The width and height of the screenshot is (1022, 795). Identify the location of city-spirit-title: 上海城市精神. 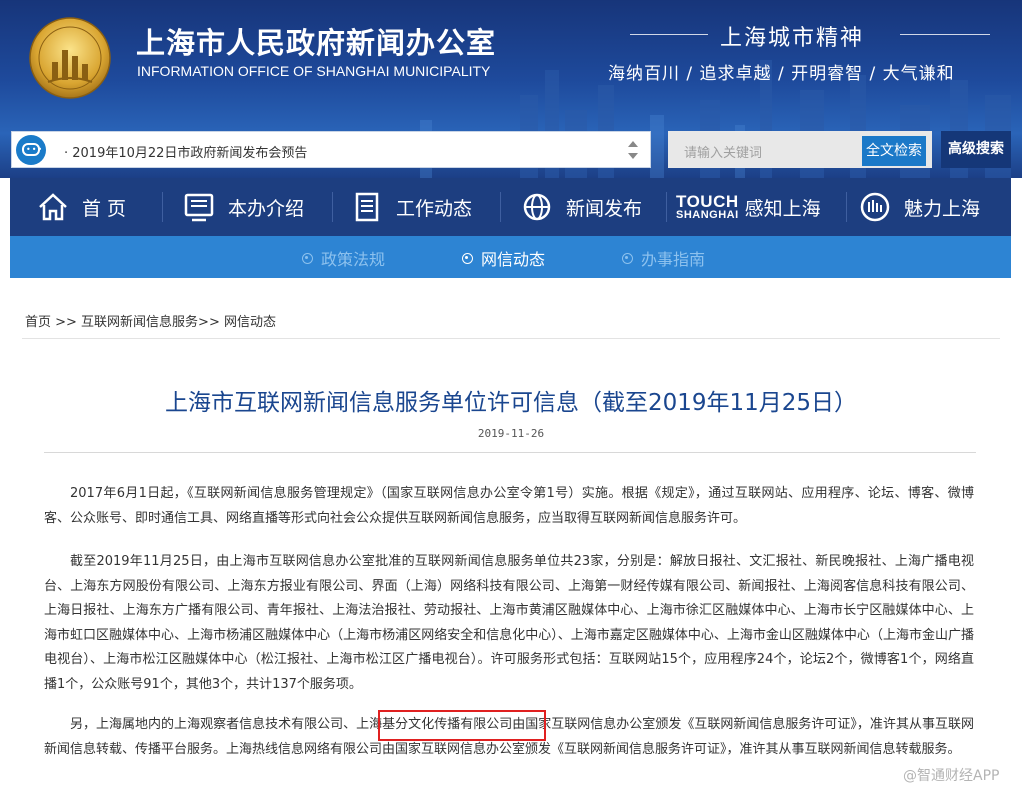
(792, 38).